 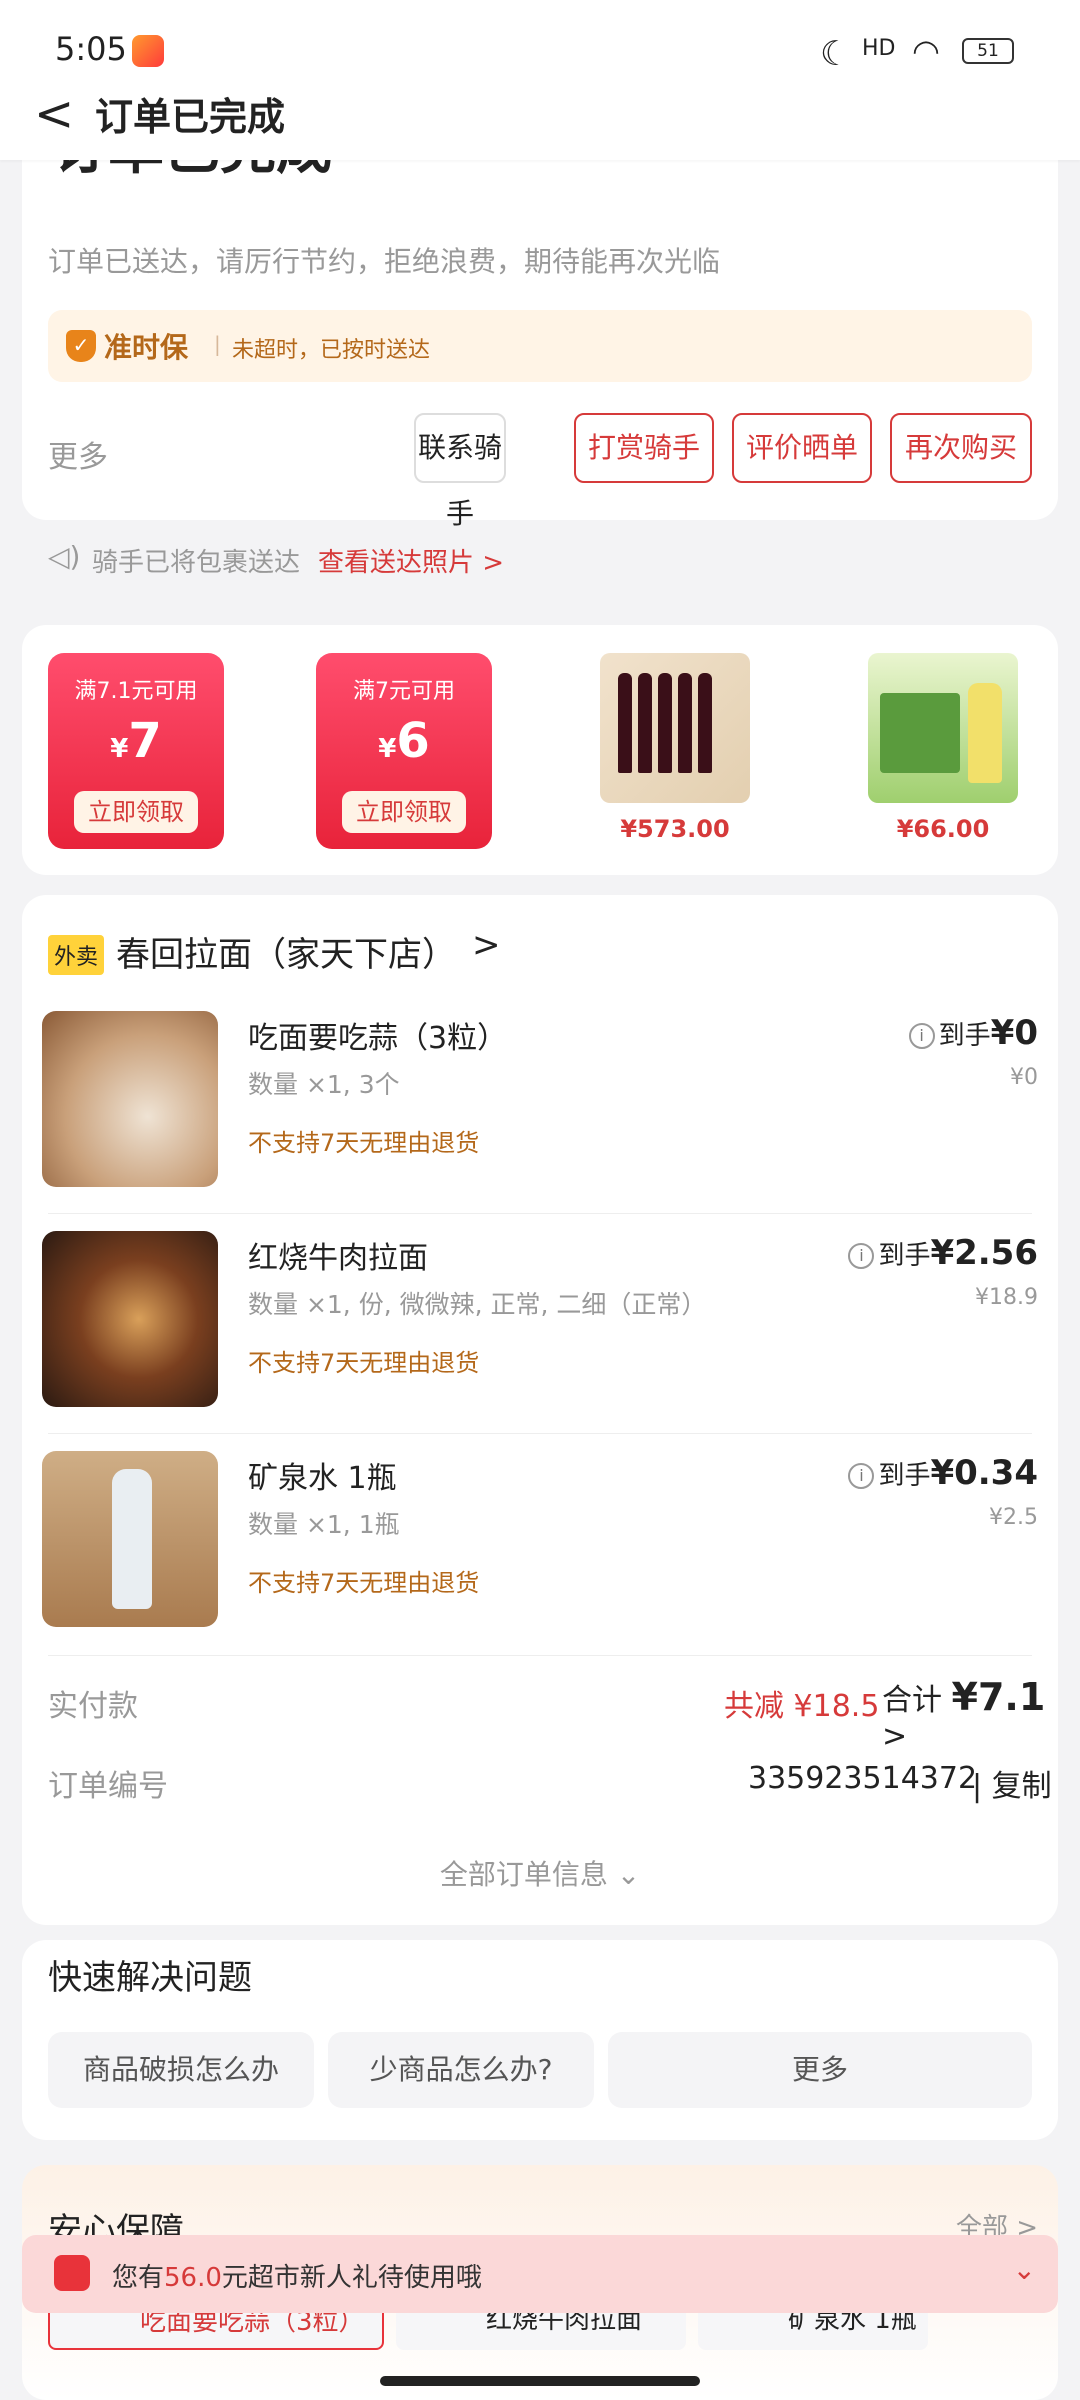 I want to click on speaker-icon: ◁), so click(x=64, y=556).